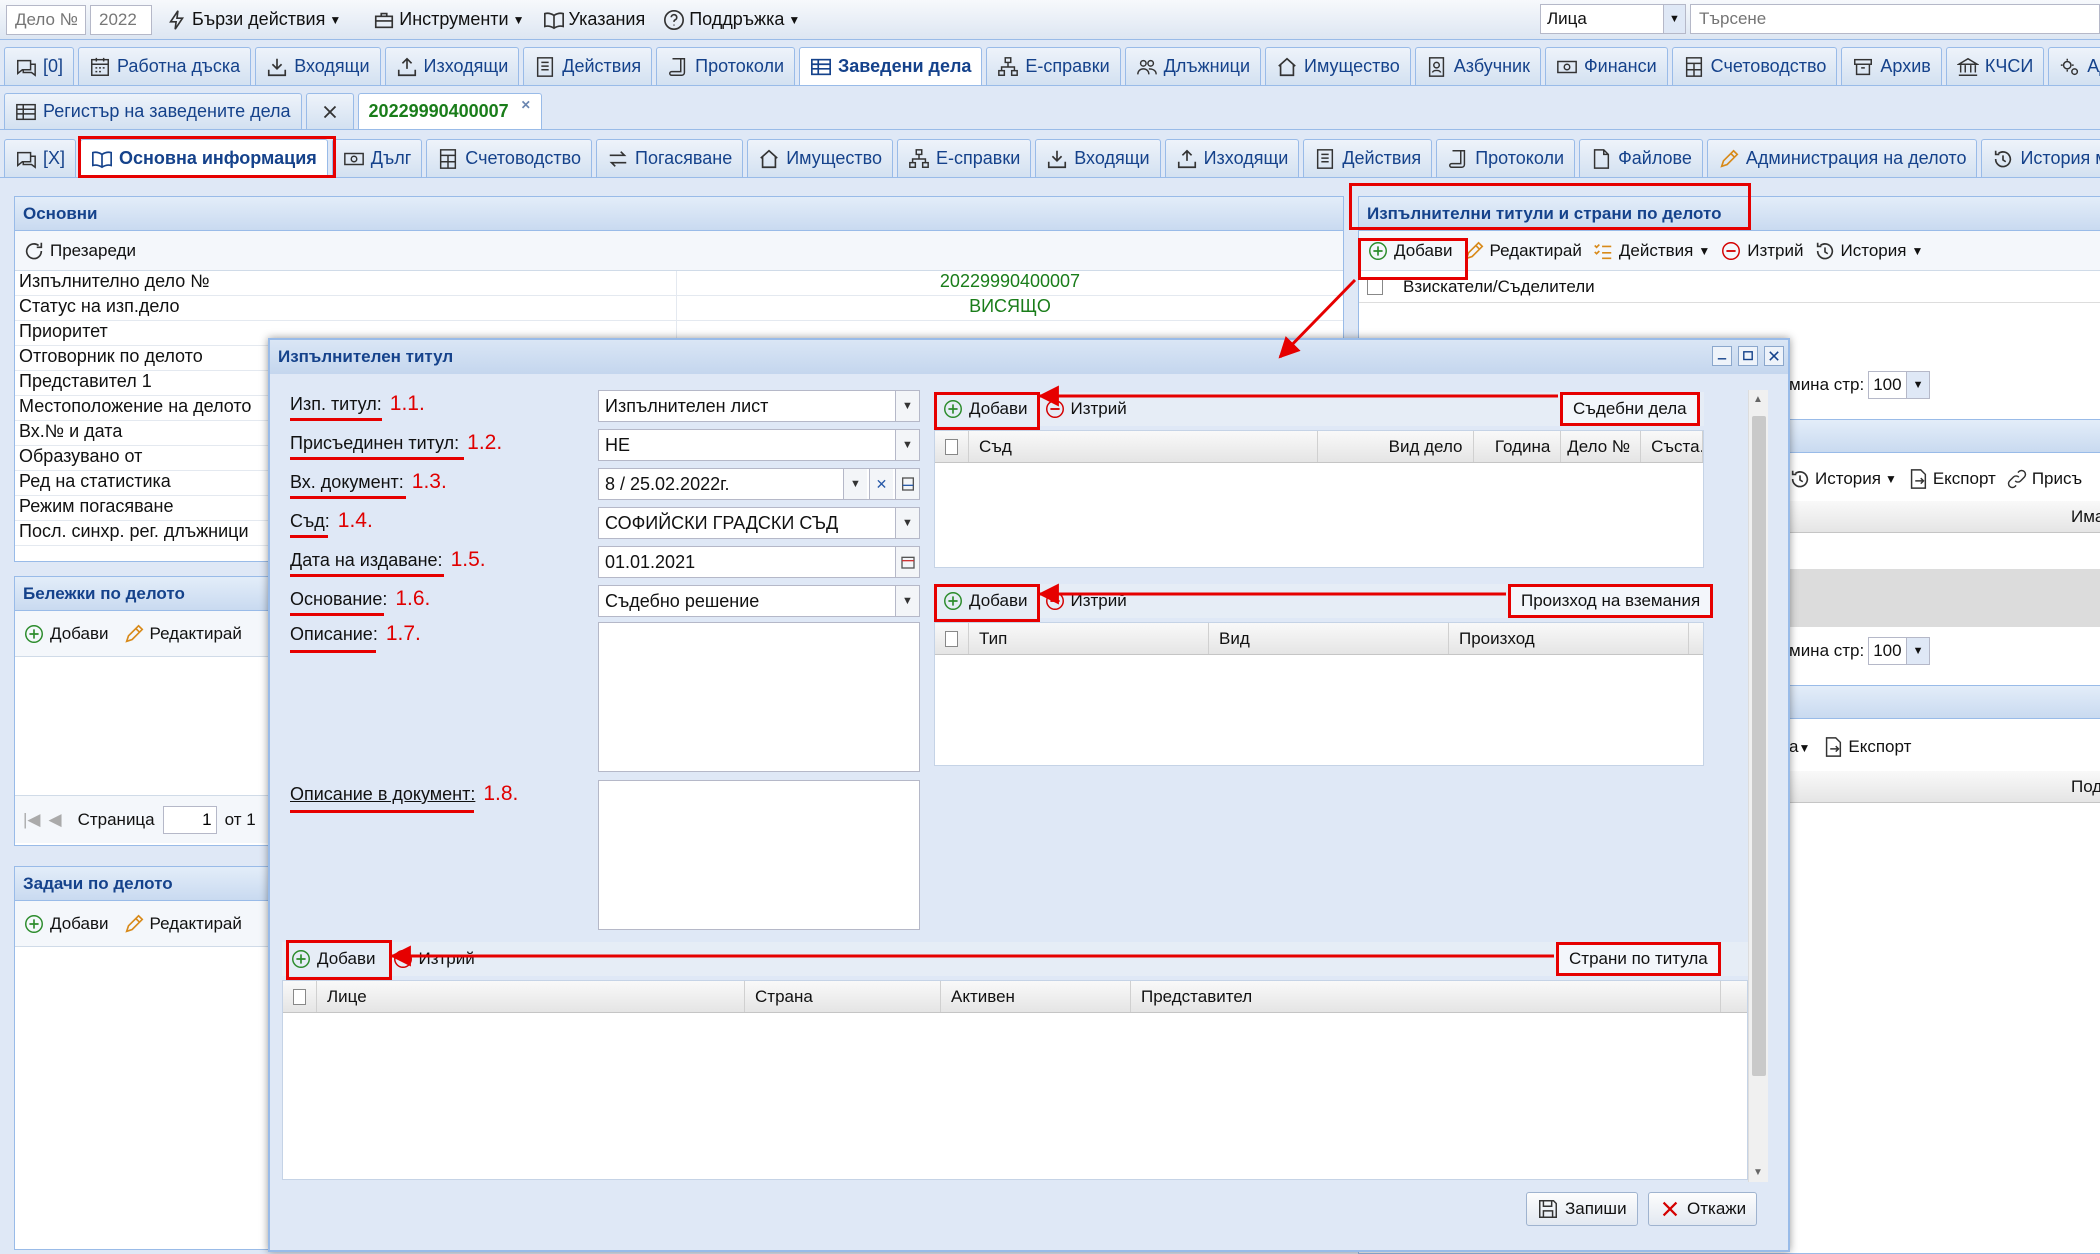 Image resolution: width=2100 pixels, height=1254 pixels. I want to click on field-input-1: Изпълнителен лист ▼, so click(759, 406).